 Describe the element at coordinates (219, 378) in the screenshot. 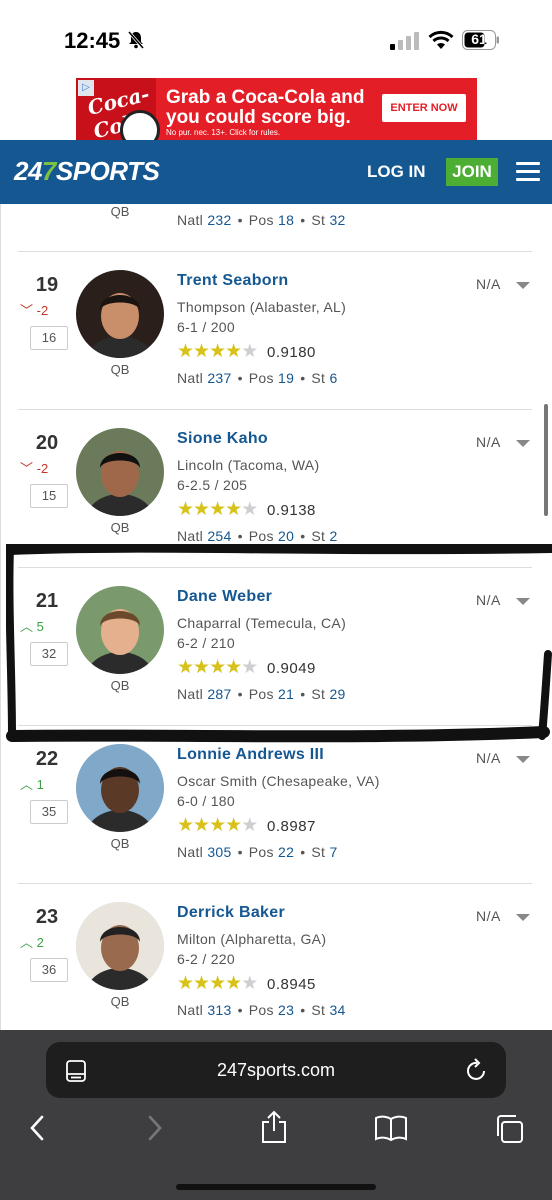

I see `natl-rank: 237` at that location.